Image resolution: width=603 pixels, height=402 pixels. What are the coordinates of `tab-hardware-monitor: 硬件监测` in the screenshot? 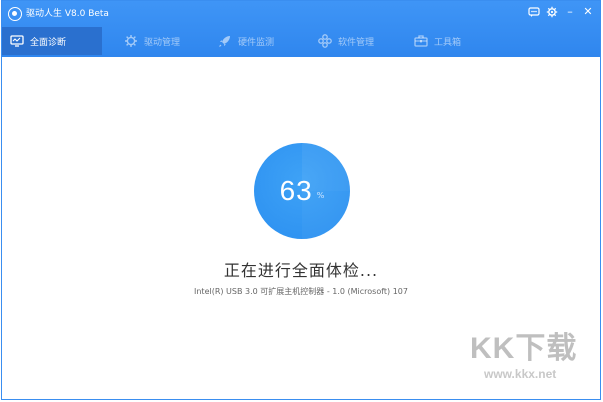 It's located at (260, 41).